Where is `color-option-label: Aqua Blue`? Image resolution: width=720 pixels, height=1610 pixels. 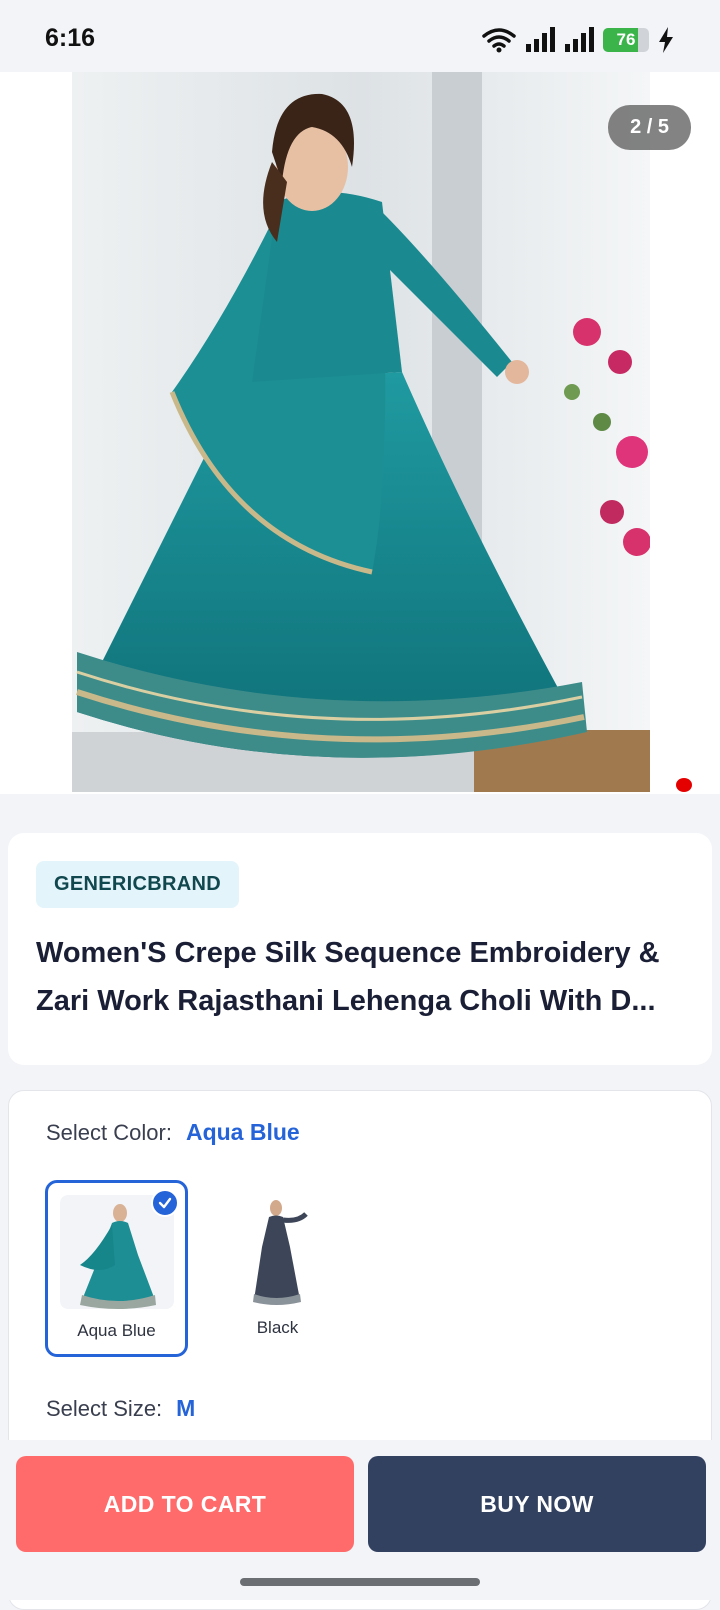
color-option-label: Aqua Blue is located at coordinates (116, 1330).